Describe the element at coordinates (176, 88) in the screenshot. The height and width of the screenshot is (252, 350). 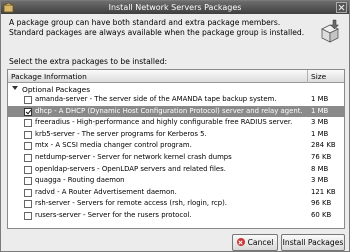
I see `group-row-optional-packages: Optional Packages` at that location.